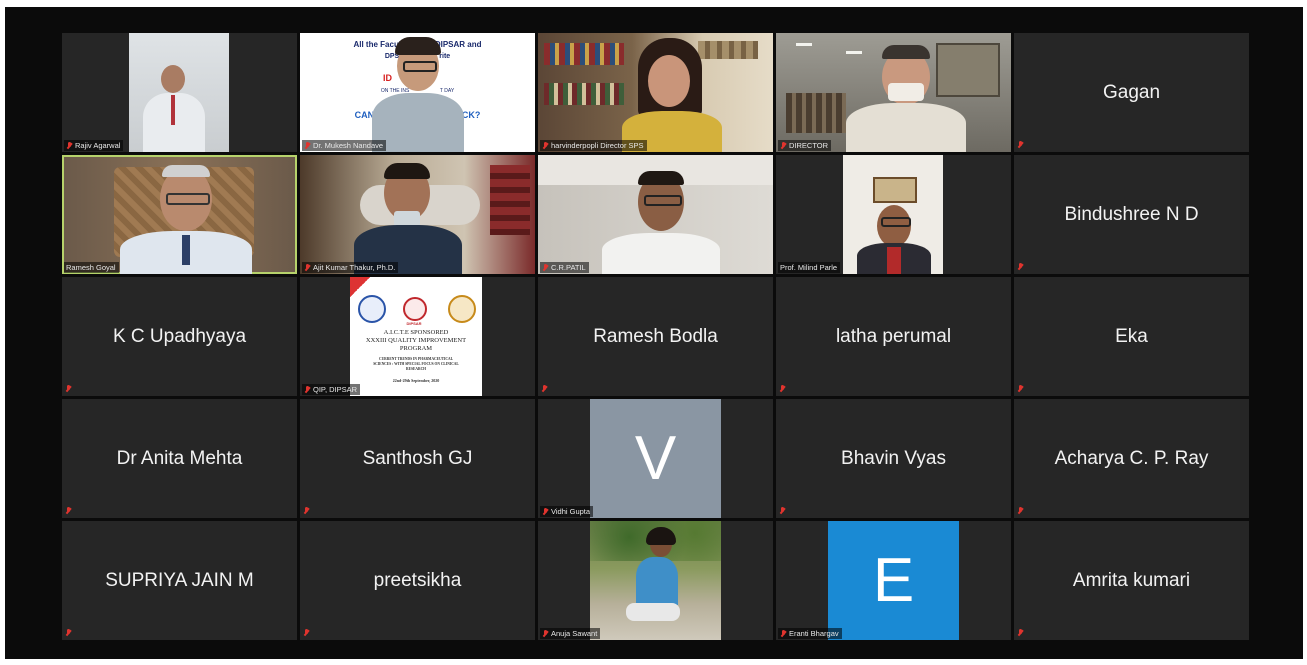  I want to click on participant-tile-anita-mehta: Dr Anita Mehta, so click(179, 458).